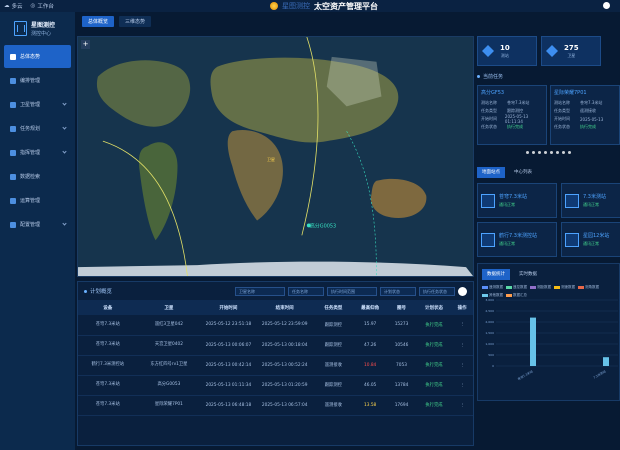  What do you see at coordinates (517, 239) in the screenshot?
I see `station-card: 鹤行7.3米测控站 通讯正常` at bounding box center [517, 239].